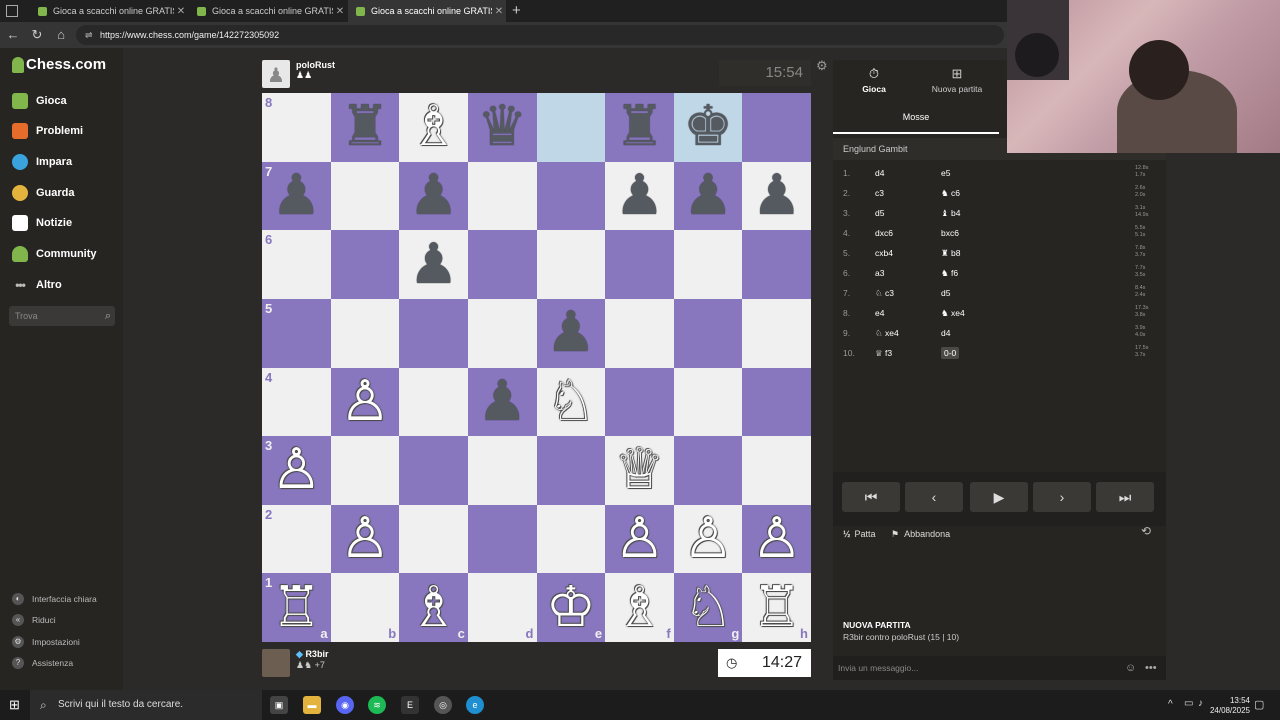  What do you see at coordinates (312, 705) in the screenshot?
I see `file-explorer-icon: ▬` at bounding box center [312, 705].